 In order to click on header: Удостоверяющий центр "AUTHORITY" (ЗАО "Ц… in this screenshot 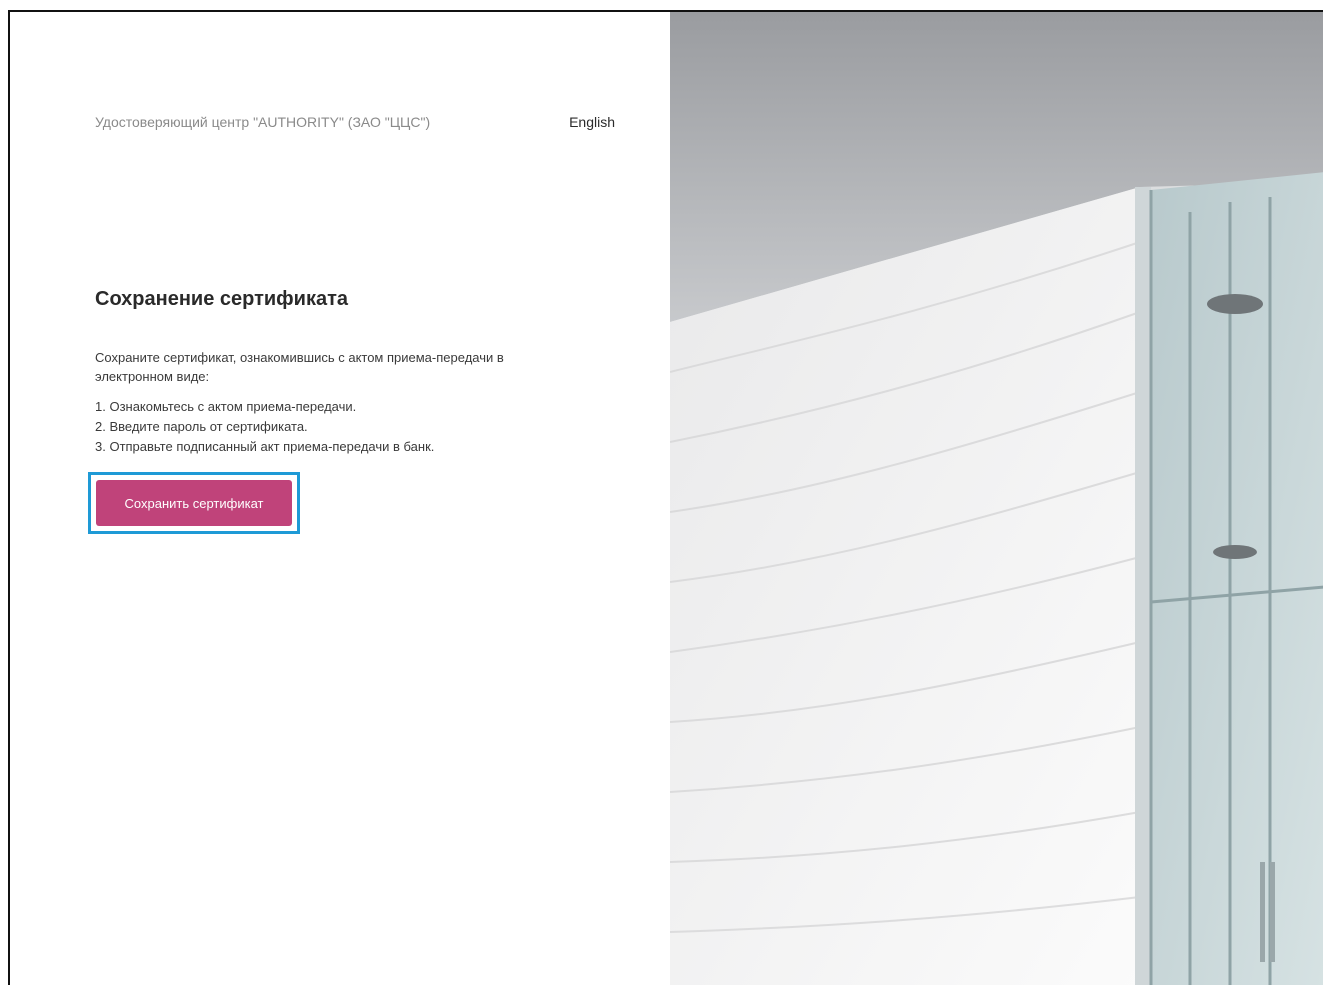, I will do `click(355, 122)`.